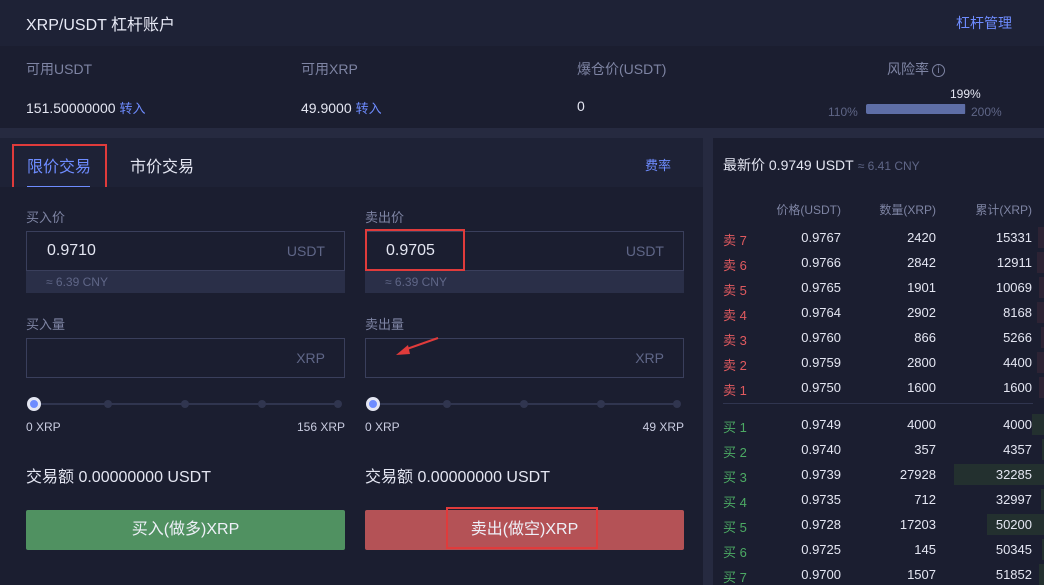 The width and height of the screenshot is (1044, 585). What do you see at coordinates (878, 549) in the screenshot?
I see `bid-order-row: 买 6 0.9725 145 50345` at bounding box center [878, 549].